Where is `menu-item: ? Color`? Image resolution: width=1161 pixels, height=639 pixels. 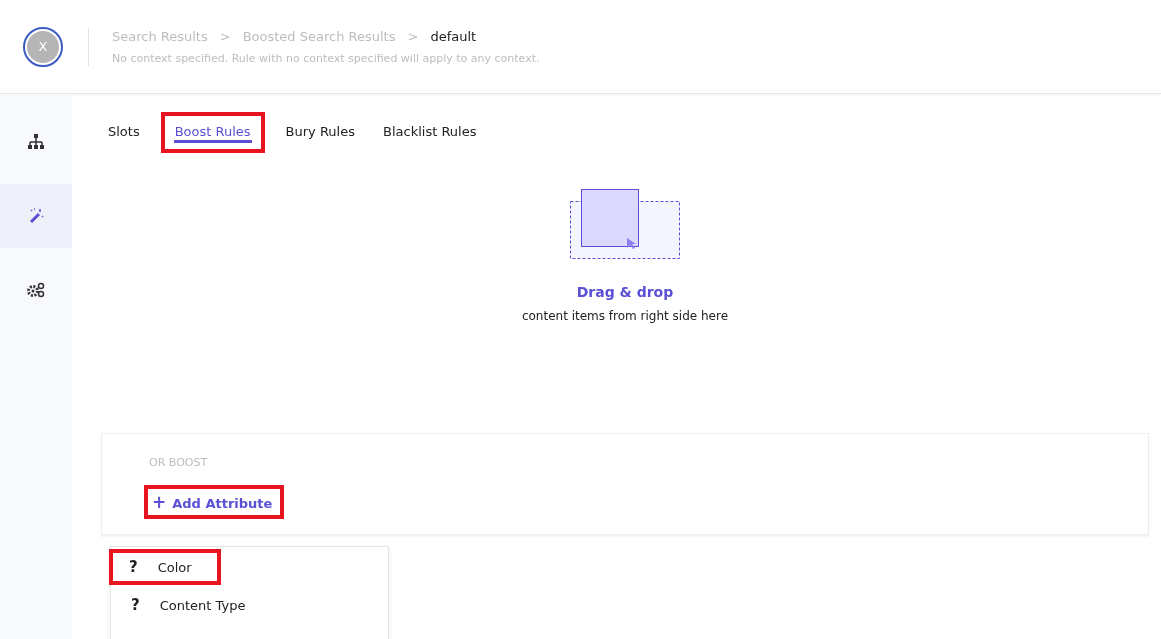
menu-item: ? Color is located at coordinates (165, 567).